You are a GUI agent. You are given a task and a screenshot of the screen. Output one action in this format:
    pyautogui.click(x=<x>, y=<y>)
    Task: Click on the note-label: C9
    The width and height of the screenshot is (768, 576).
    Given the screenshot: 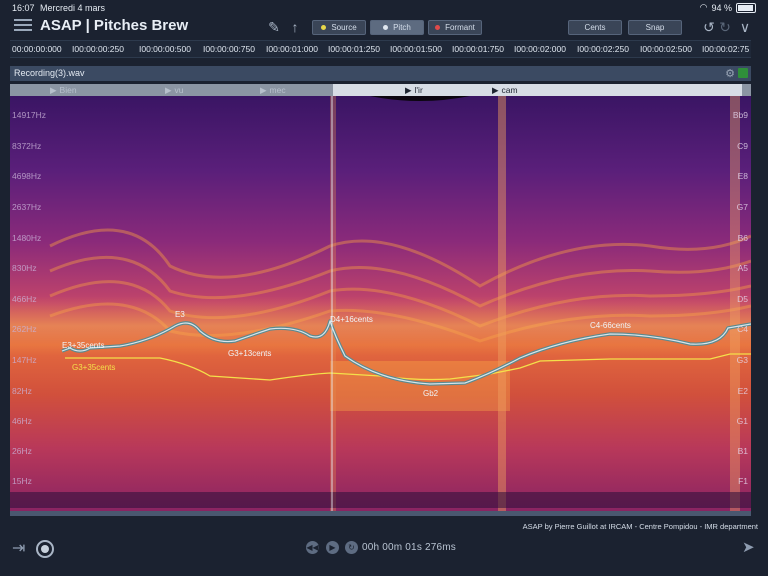 What is the action you would take?
    pyautogui.click(x=742, y=146)
    